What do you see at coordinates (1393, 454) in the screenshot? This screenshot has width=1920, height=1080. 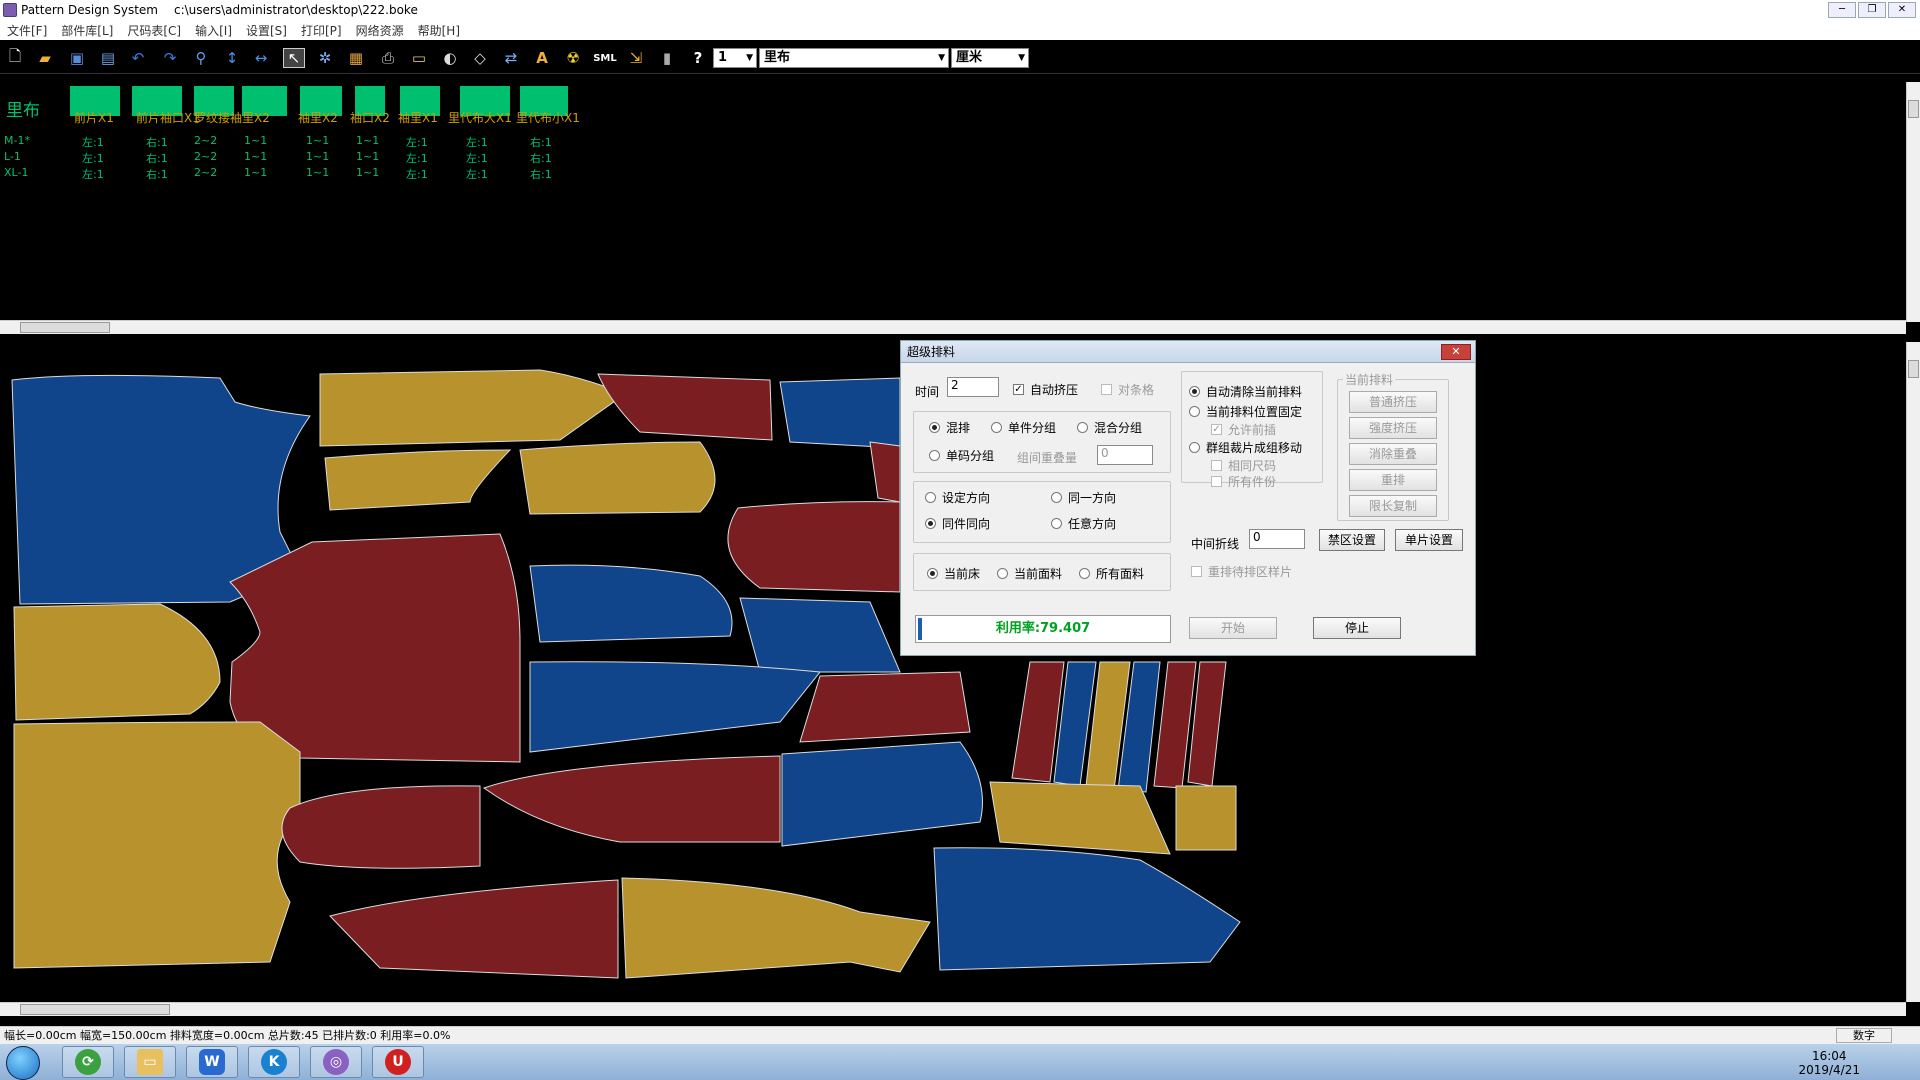 I see `clear-overlap-button: 消除重叠` at bounding box center [1393, 454].